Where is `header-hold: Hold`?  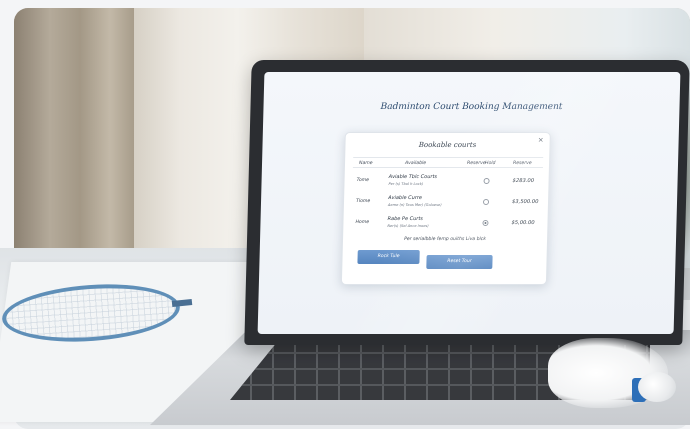
header-hold: Hold is located at coordinates (490, 163).